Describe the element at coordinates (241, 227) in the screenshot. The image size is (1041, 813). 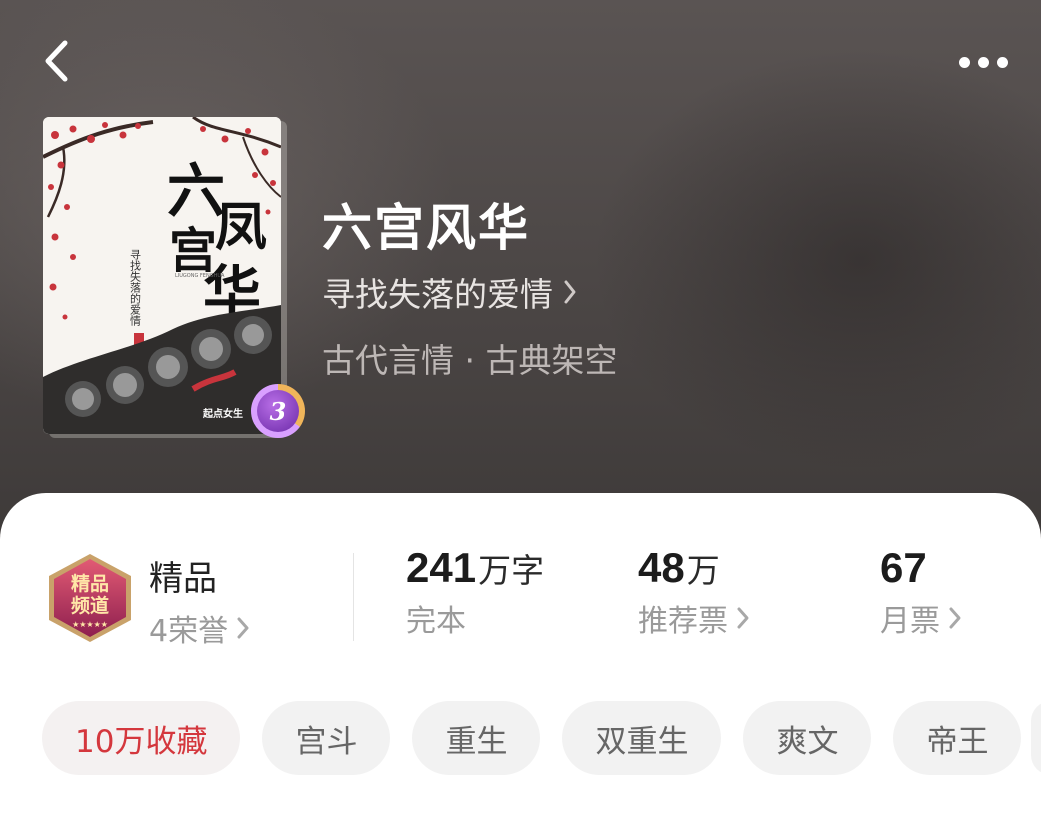
I see `cover-title-char: 凤` at that location.